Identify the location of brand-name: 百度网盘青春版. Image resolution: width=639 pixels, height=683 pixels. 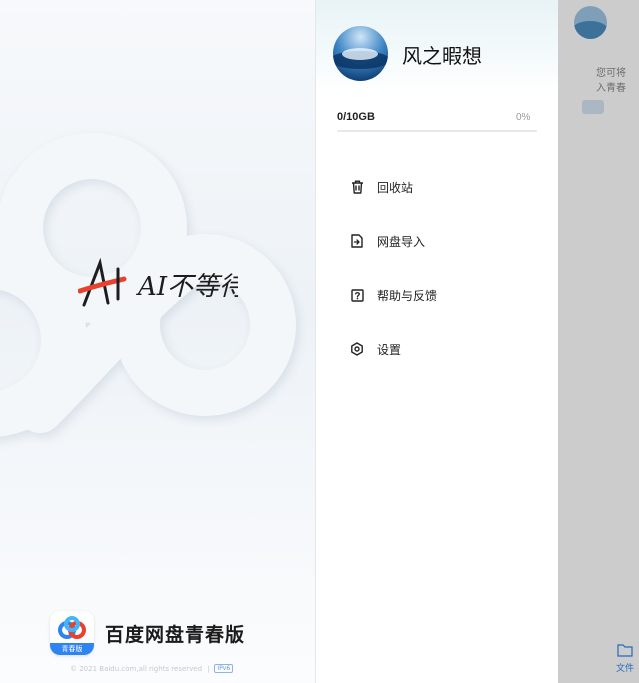
(175, 634).